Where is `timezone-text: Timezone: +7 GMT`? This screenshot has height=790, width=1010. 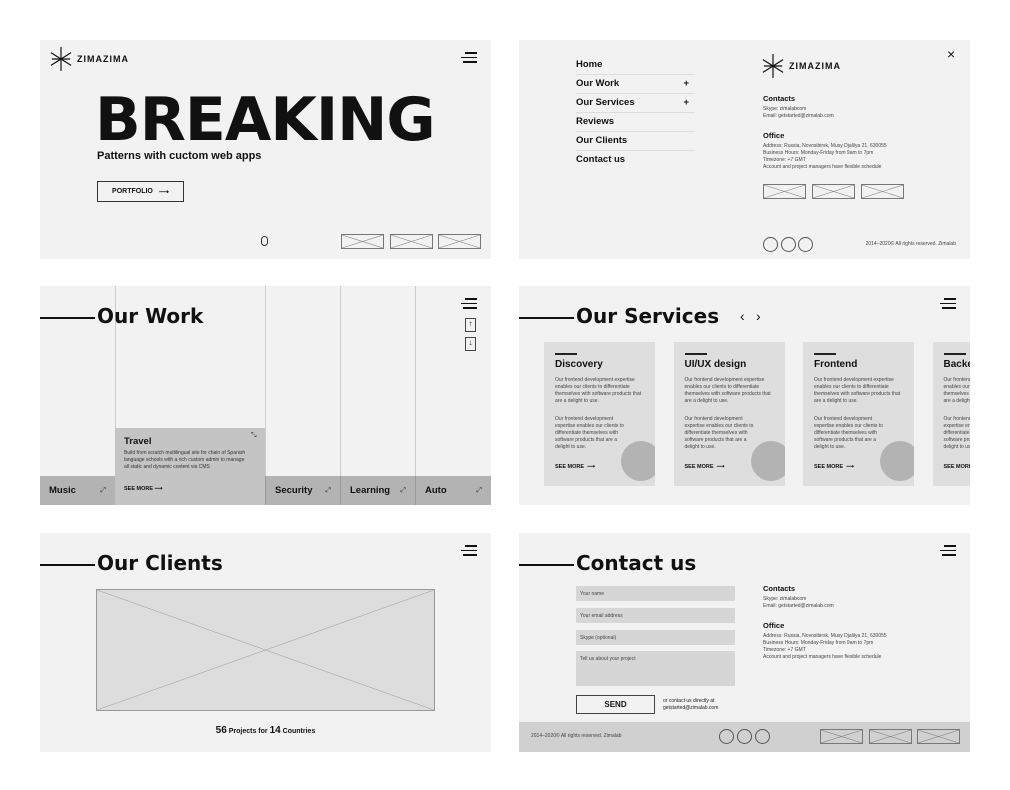 timezone-text: Timezone: +7 GMT is located at coordinates (784, 650).